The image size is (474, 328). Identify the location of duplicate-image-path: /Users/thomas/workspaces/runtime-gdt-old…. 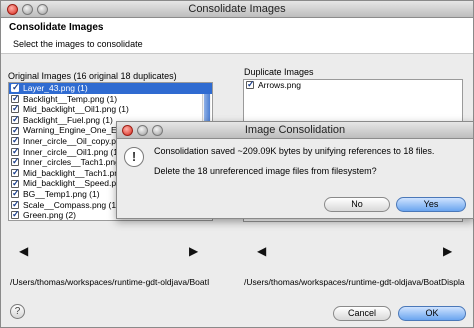
(354, 282).